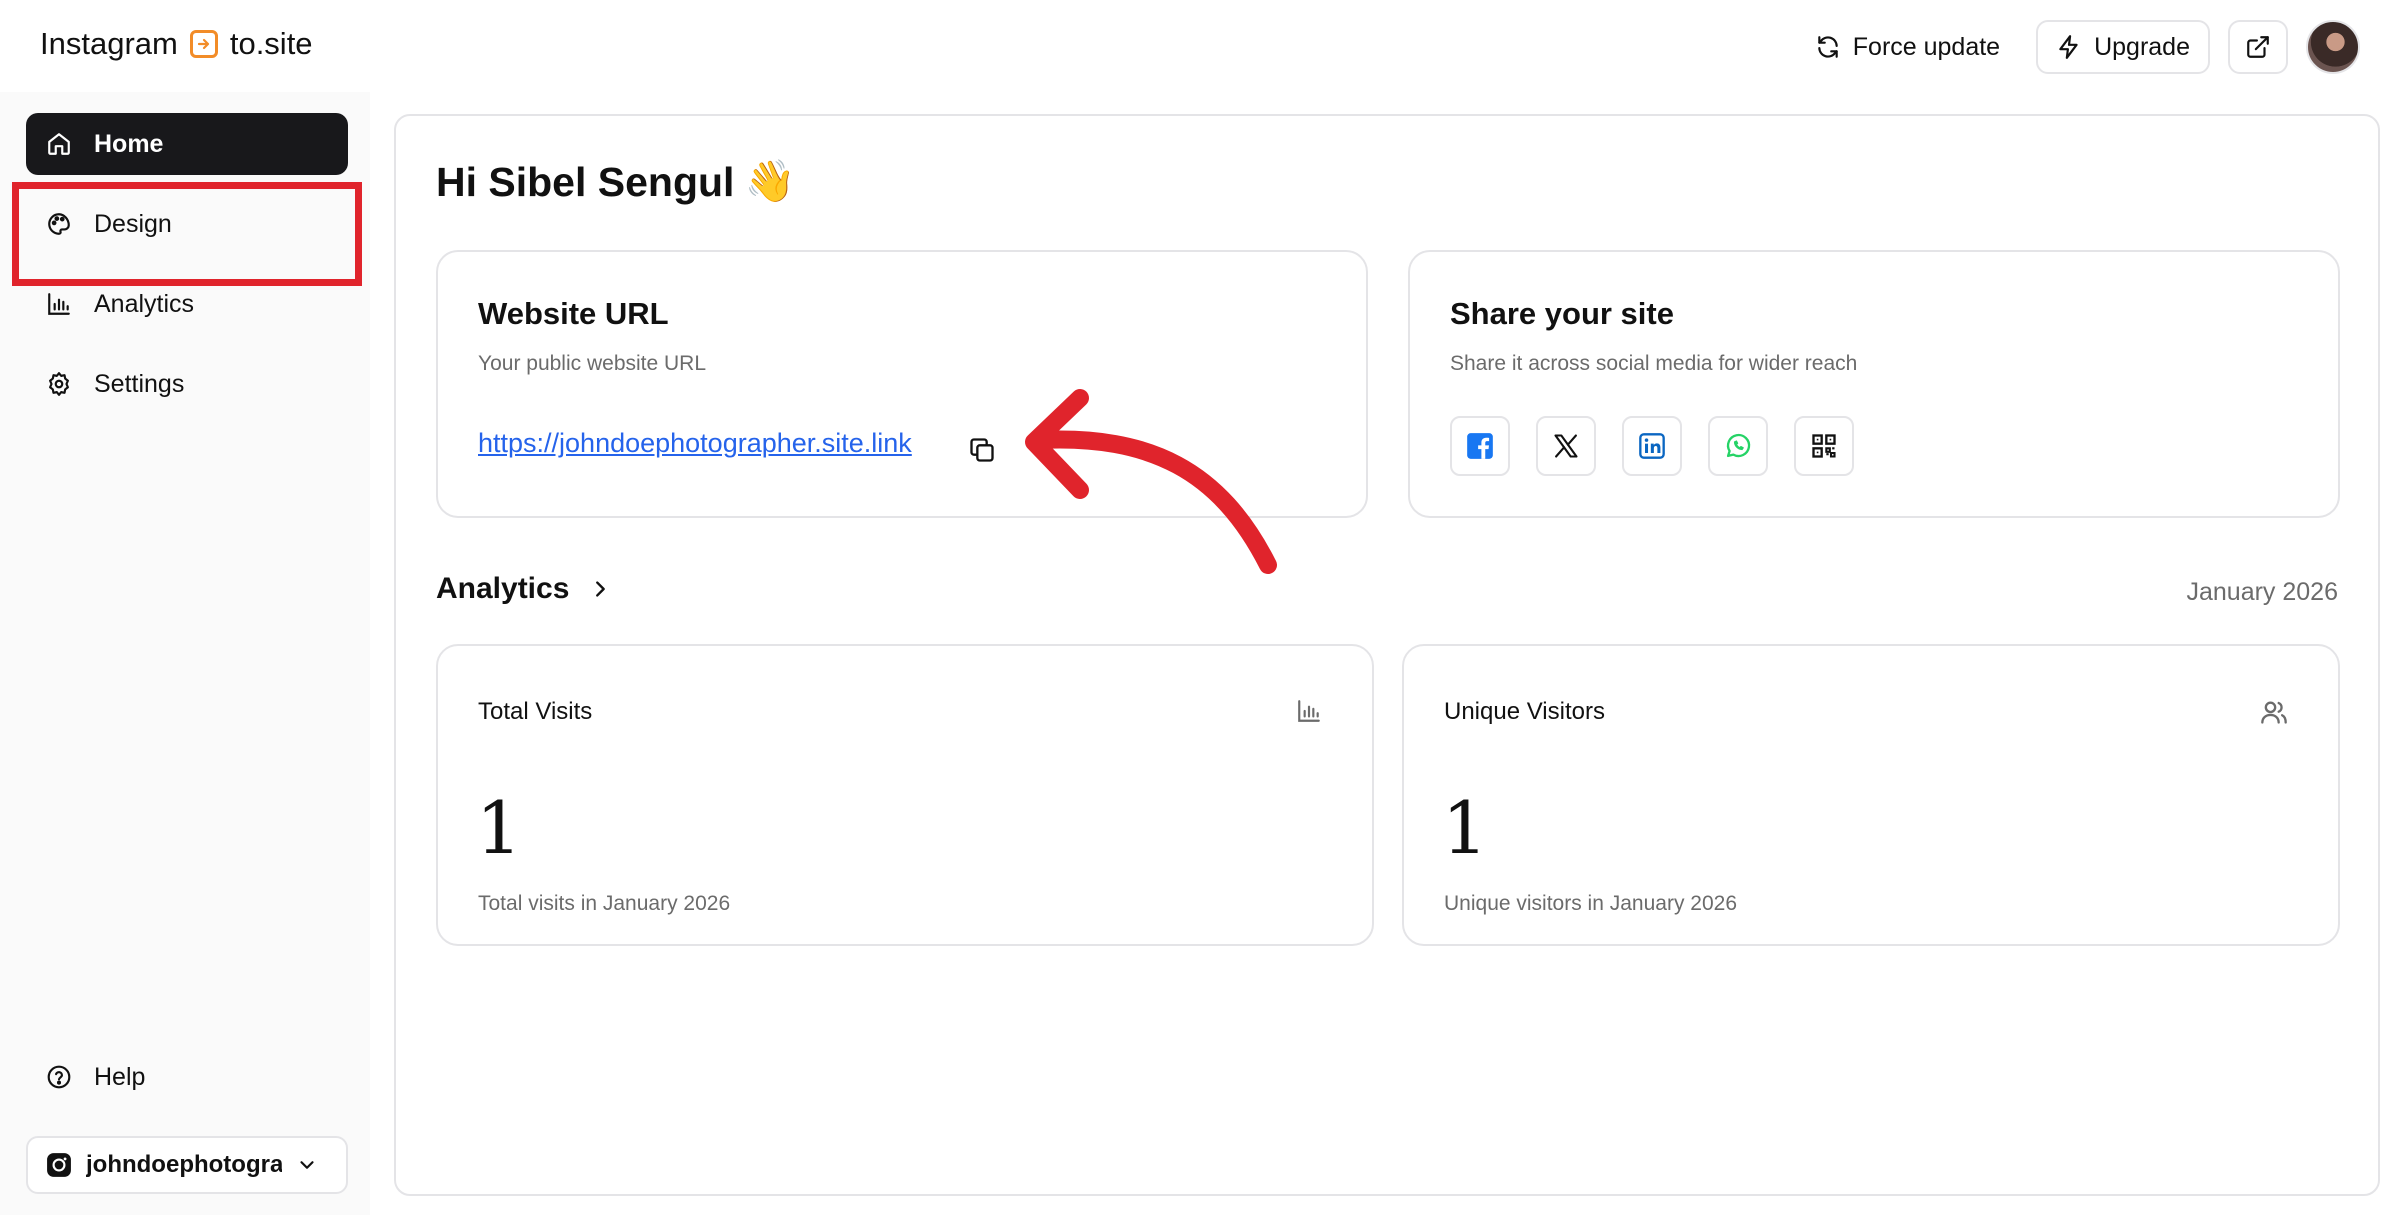 This screenshot has width=2400, height=1215. I want to click on website-url-link: https://johndoephotographer.site.link, so click(695, 443).